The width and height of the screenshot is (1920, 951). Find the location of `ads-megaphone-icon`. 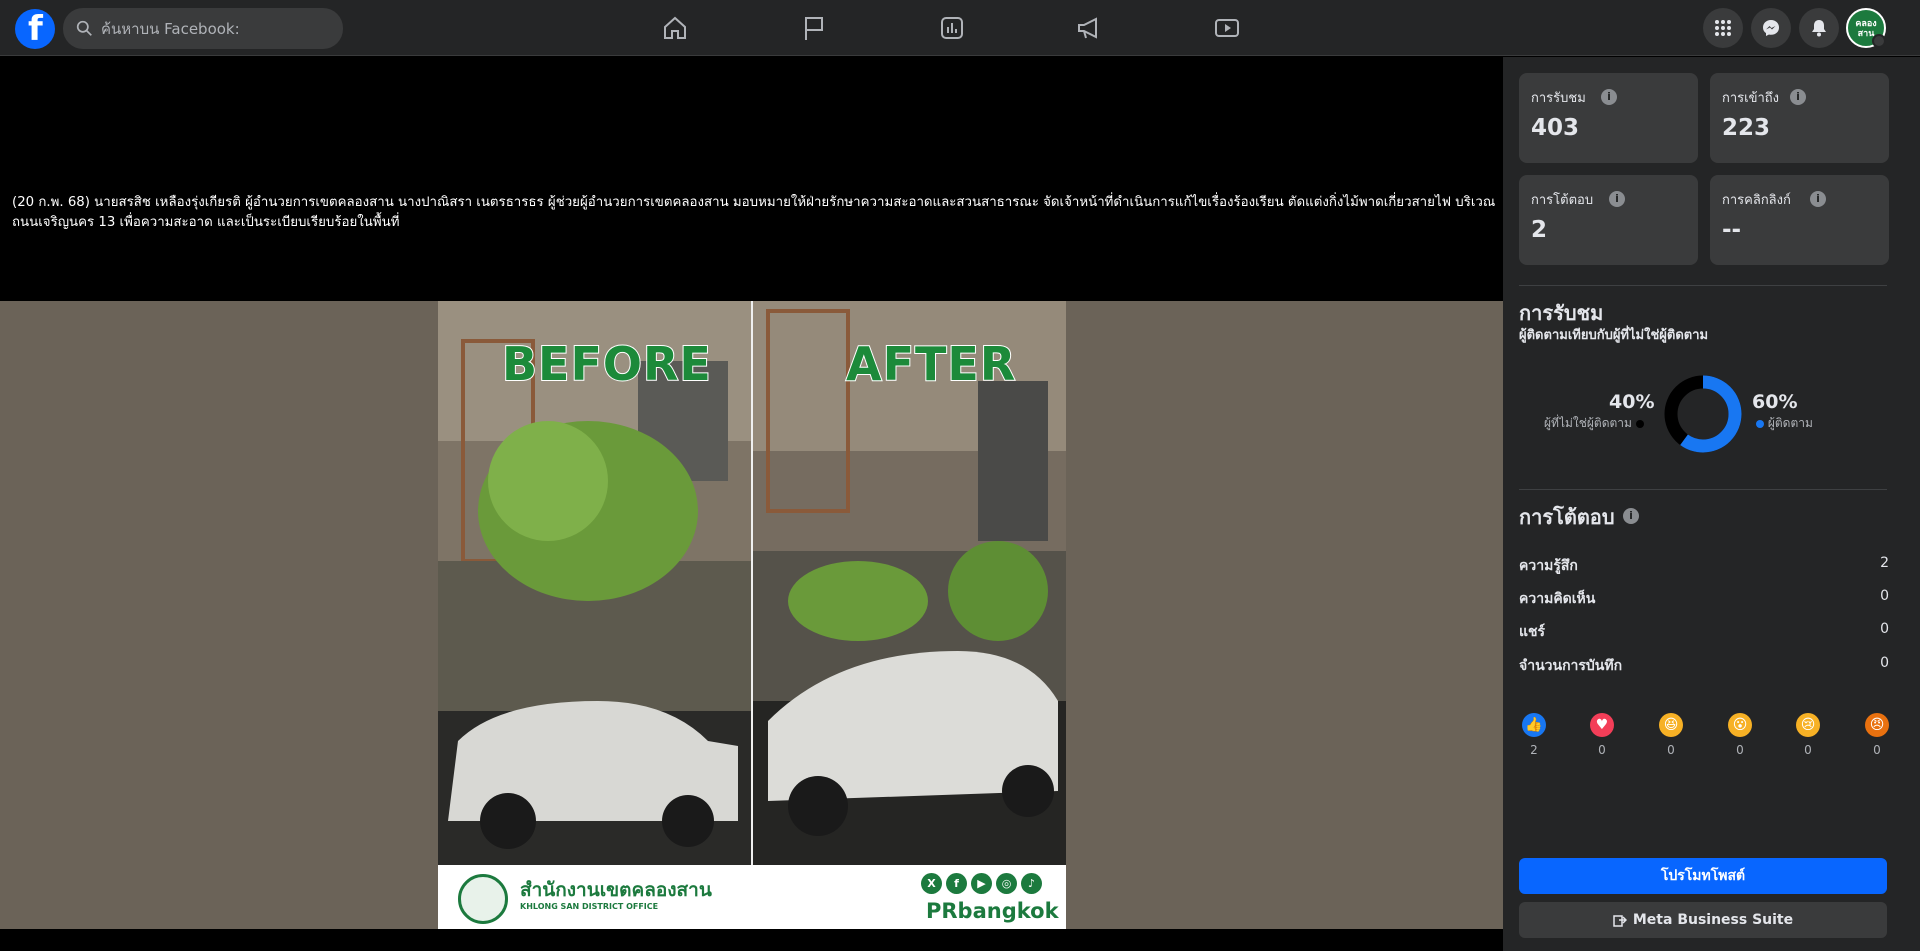

ads-megaphone-icon is located at coordinates (1087, 28).